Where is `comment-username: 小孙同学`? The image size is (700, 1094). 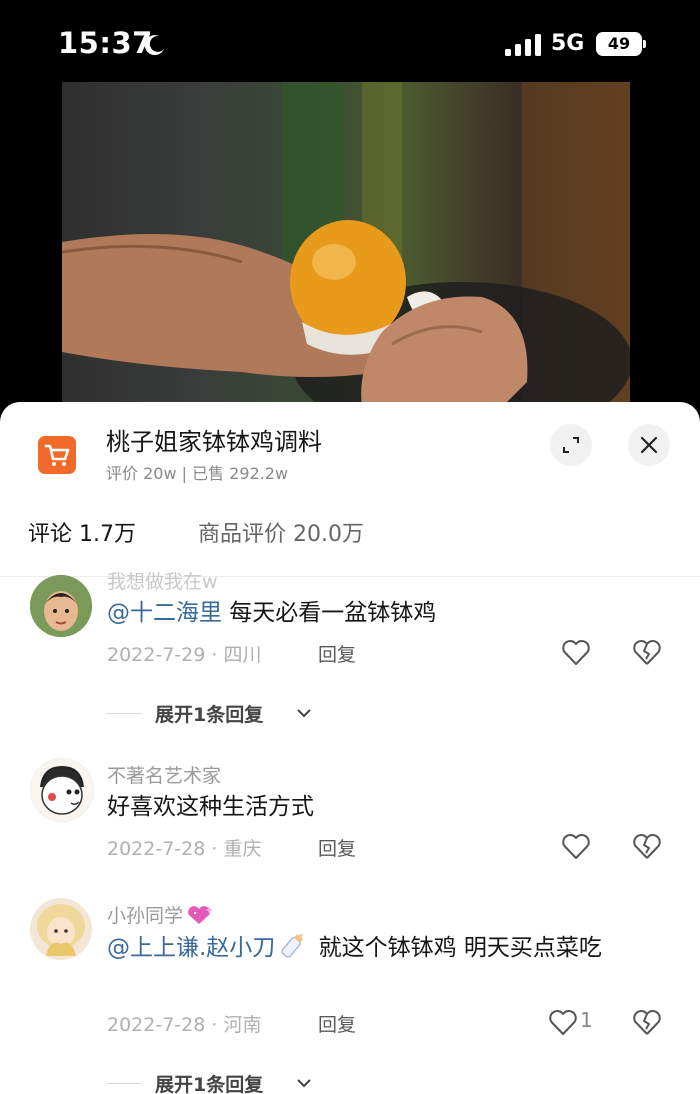 comment-username: 小孙同学 is located at coordinates (160, 914).